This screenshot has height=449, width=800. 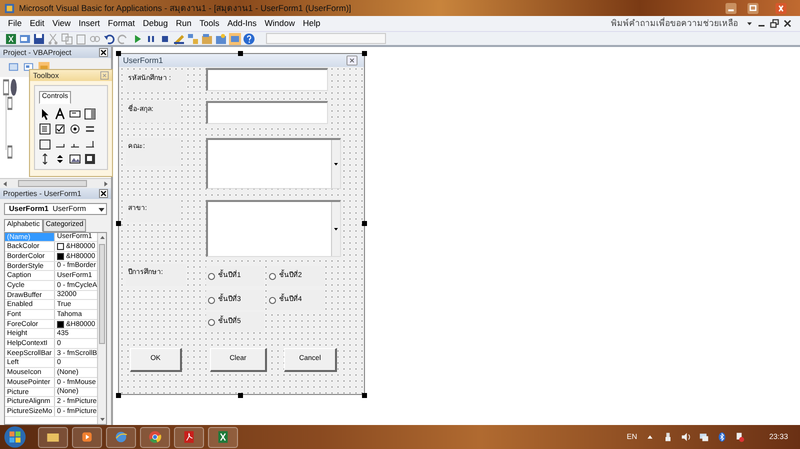 I want to click on vertical-scrollbar, so click(x=101, y=328).